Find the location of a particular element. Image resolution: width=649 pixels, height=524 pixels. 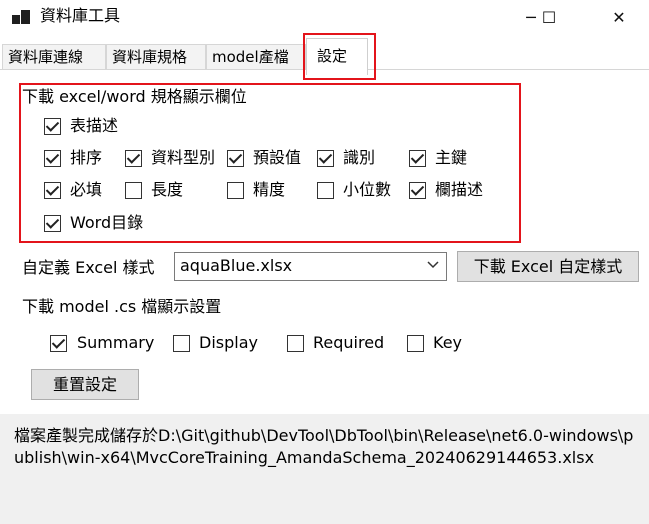

checkbox-precision is located at coordinates (235, 190).